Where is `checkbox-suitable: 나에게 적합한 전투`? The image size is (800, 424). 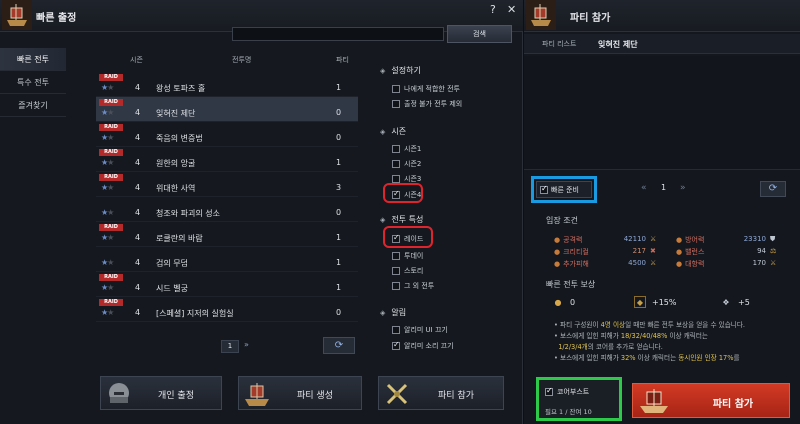
checkbox-suitable: 나에게 적합한 전투 is located at coordinates (426, 88).